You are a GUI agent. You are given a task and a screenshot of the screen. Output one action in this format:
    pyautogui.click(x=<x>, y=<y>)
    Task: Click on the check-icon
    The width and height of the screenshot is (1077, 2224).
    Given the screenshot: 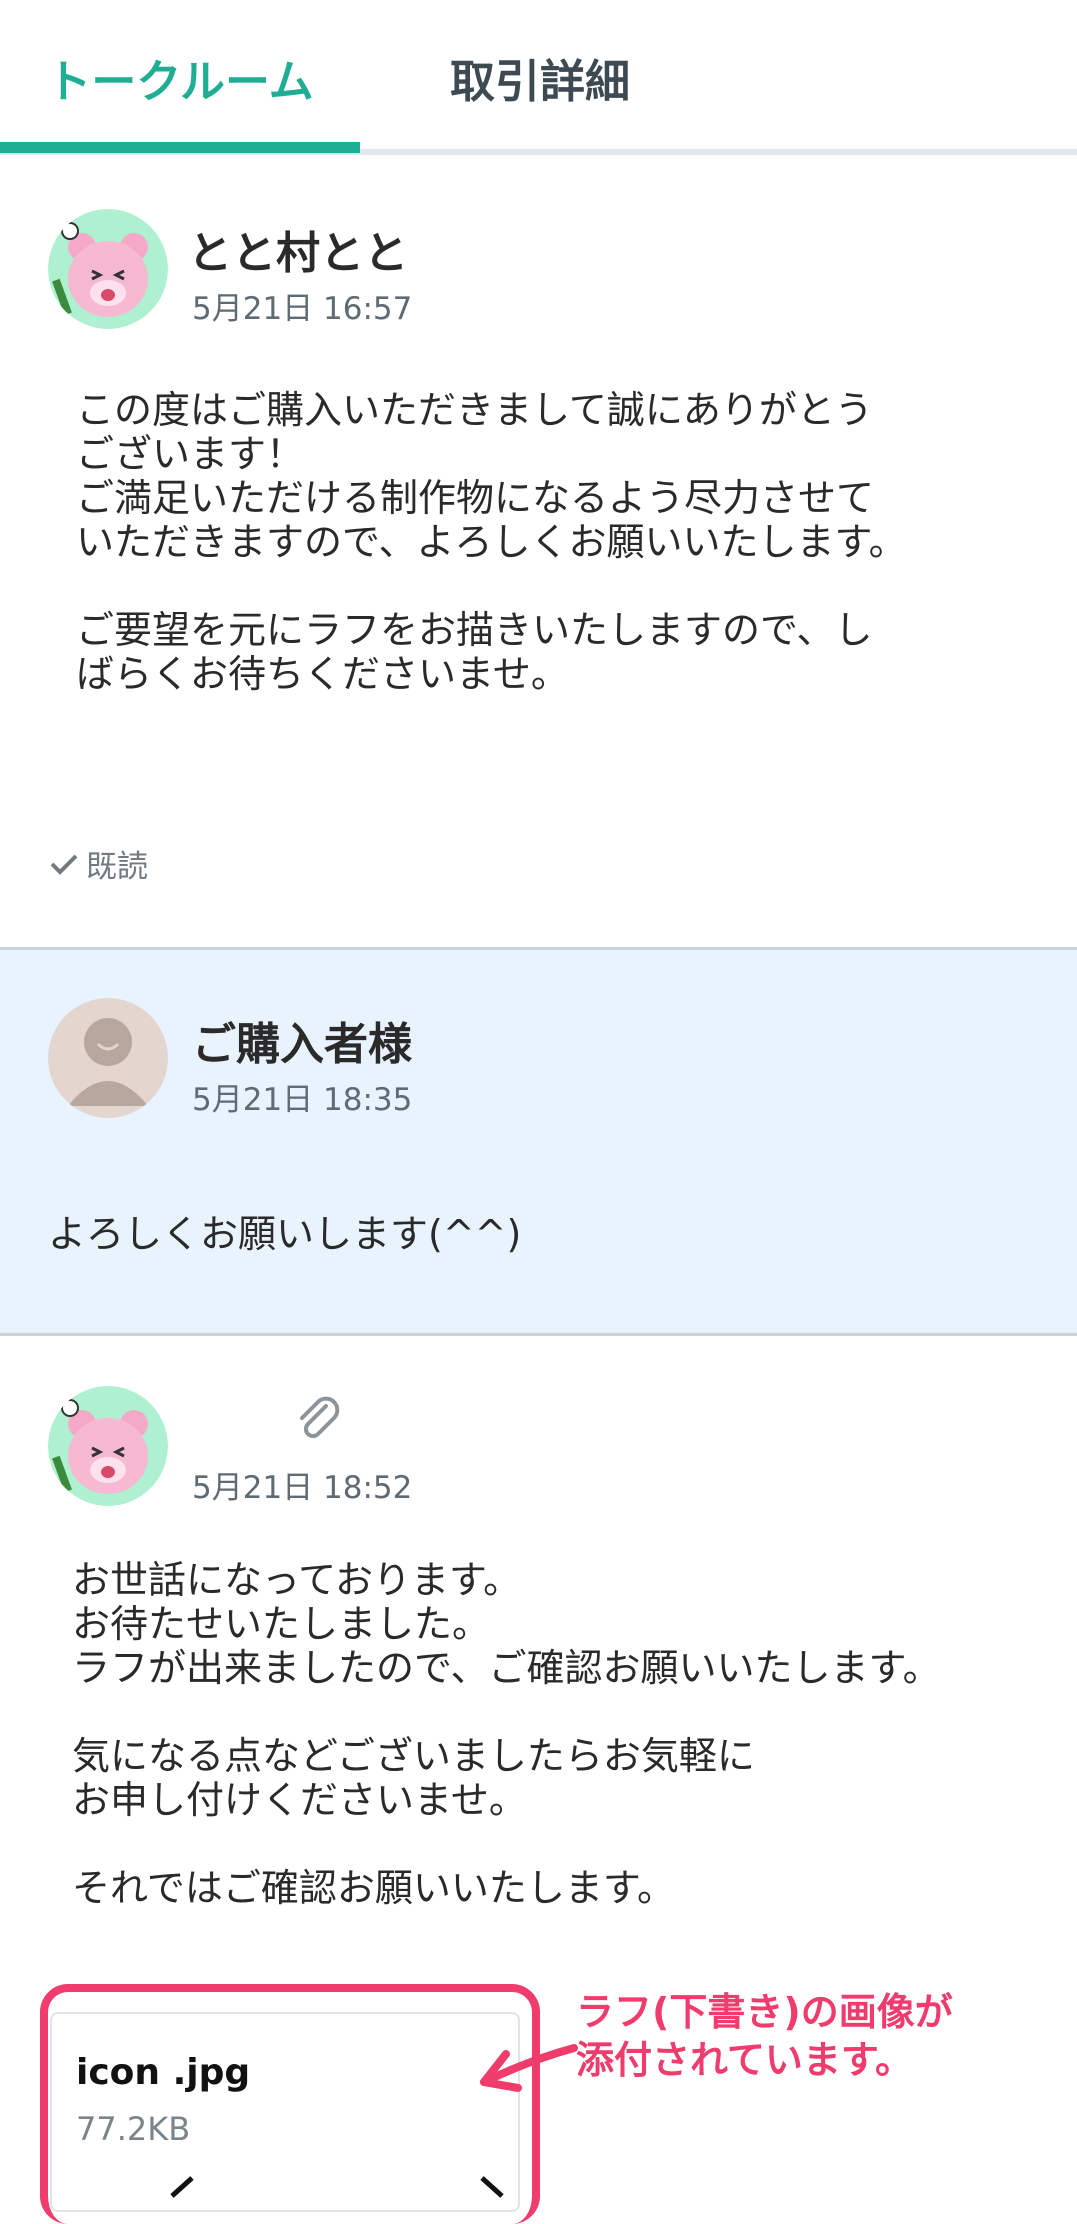 What is the action you would take?
    pyautogui.click(x=64, y=864)
    